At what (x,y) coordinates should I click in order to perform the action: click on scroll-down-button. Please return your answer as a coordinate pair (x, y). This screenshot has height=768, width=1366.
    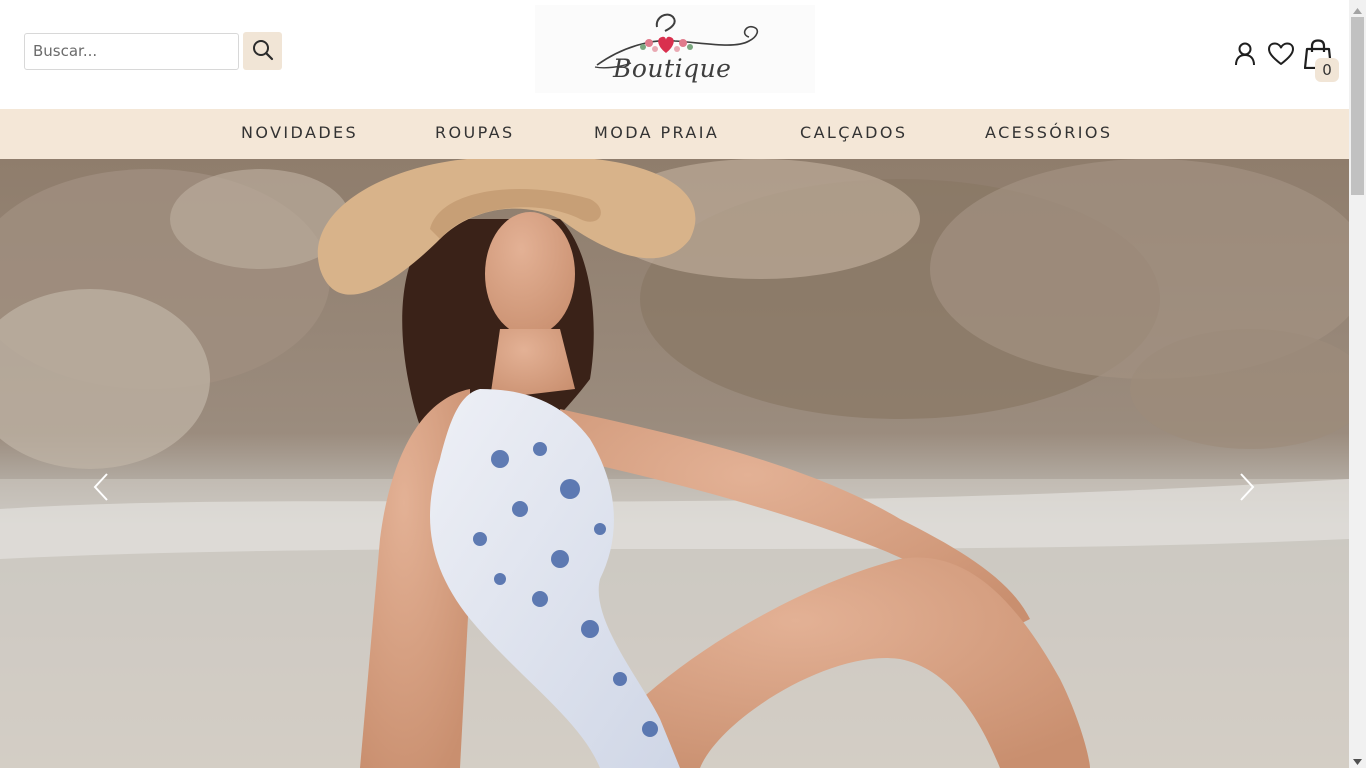
    Looking at the image, I should click on (1357, 759).